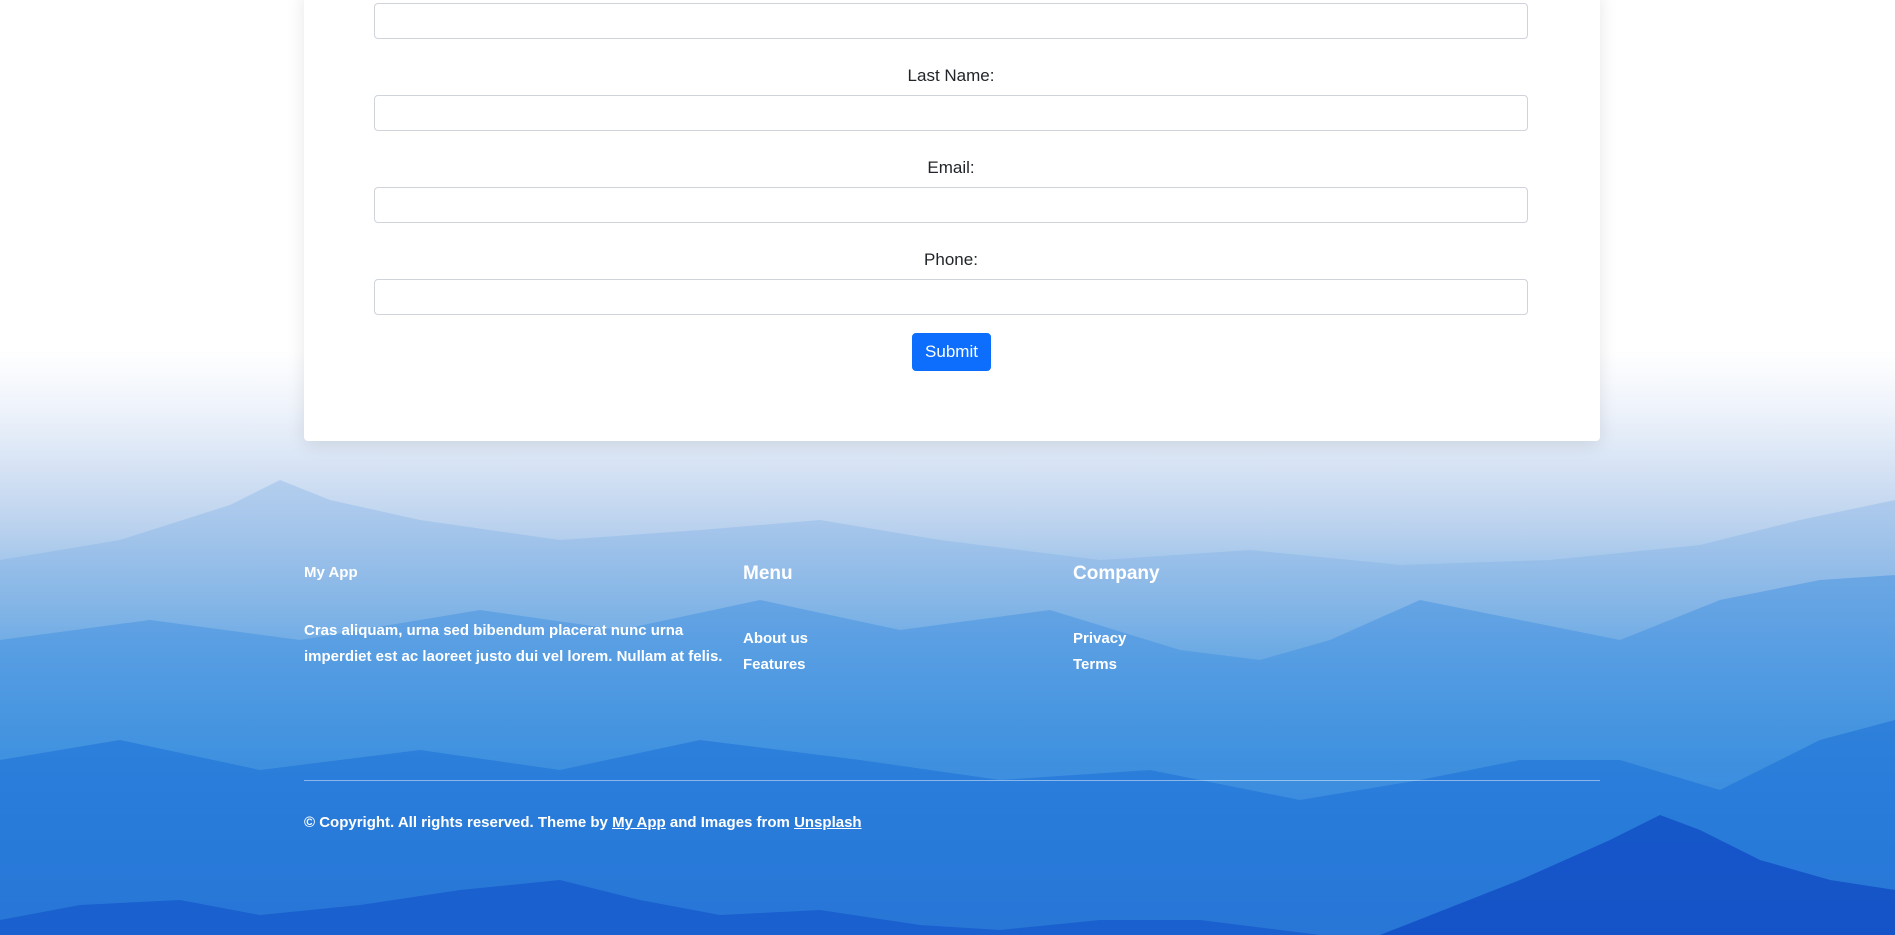 The image size is (1895, 935). I want to click on phone-input, so click(951, 297).